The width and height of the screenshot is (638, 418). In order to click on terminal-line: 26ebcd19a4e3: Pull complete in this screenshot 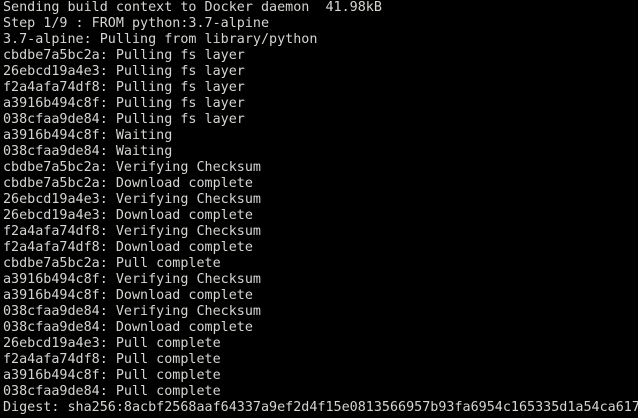, I will do `click(112, 343)`.